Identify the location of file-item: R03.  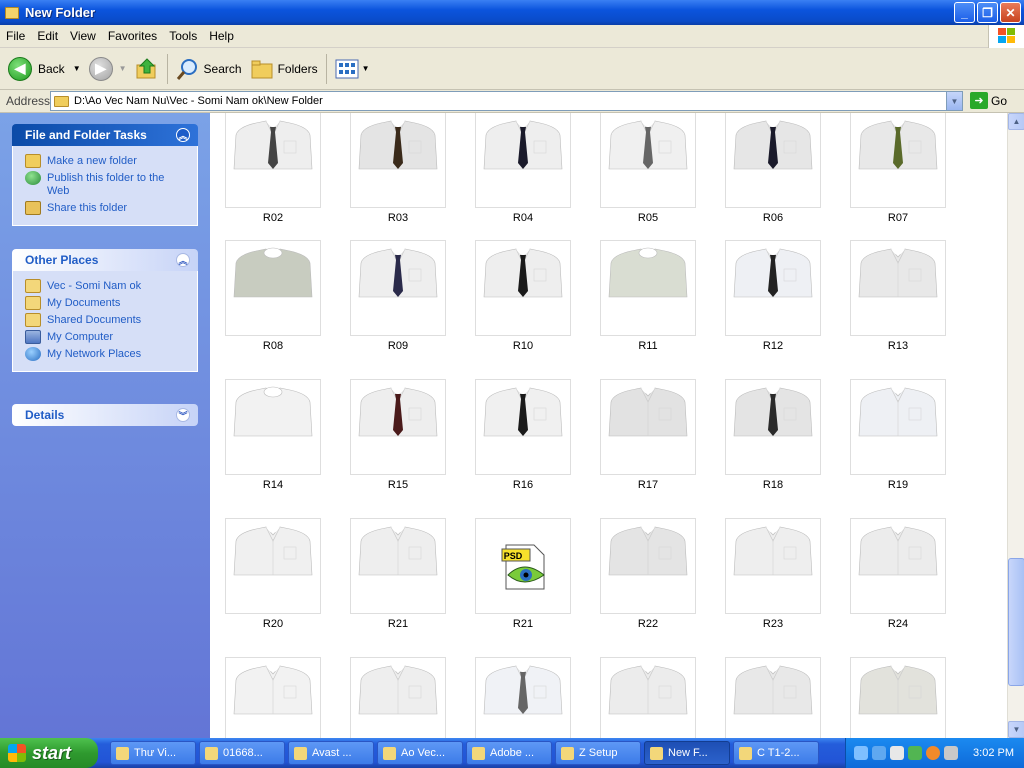
(398, 168).